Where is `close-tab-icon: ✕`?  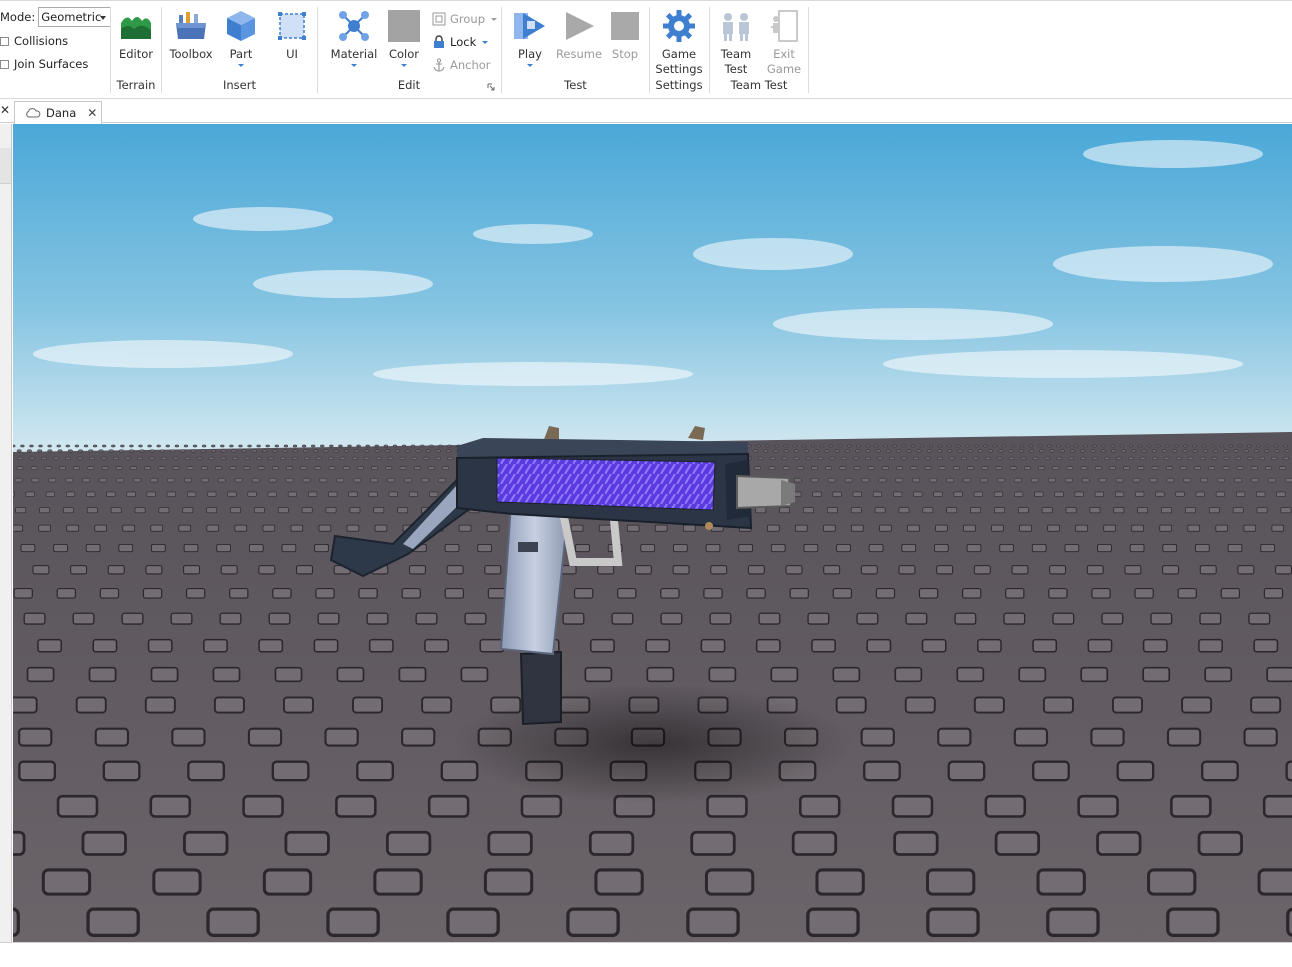 close-tab-icon: ✕ is located at coordinates (92, 113).